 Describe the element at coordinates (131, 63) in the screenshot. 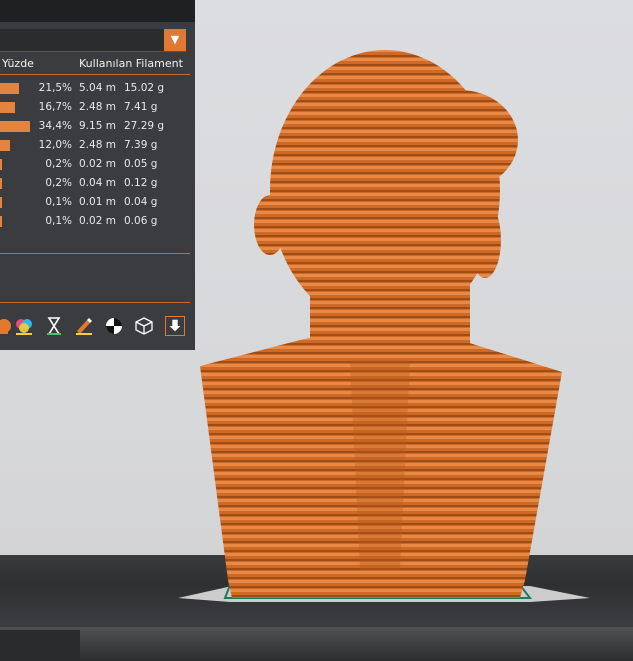

I see `header-filament: Kullanılan Filament` at that location.